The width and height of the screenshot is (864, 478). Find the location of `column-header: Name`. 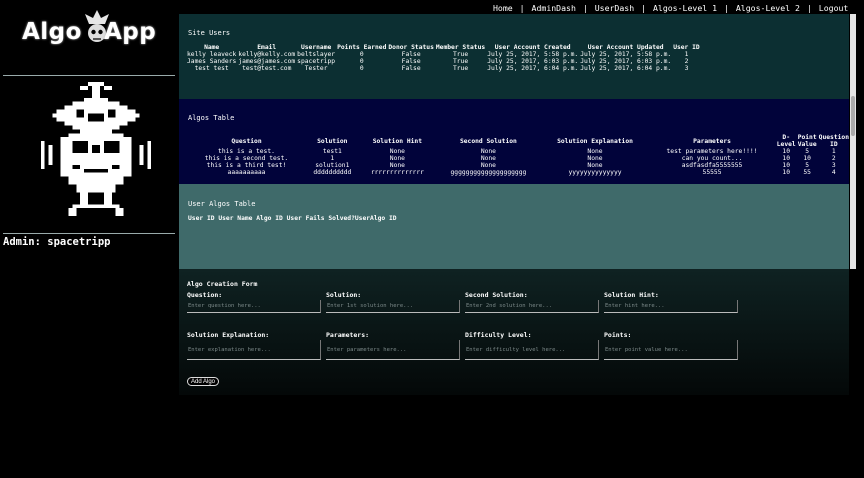

column-header: Name is located at coordinates (212, 47).